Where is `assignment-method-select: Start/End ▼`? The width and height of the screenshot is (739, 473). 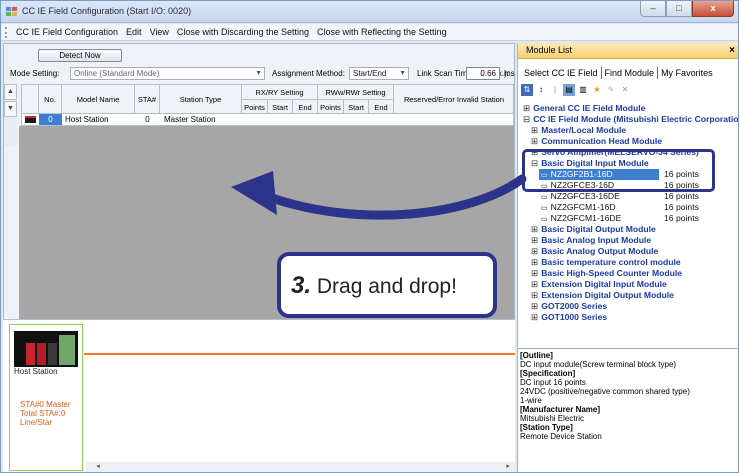
assignment-method-select: Start/End ▼ is located at coordinates (379, 73).